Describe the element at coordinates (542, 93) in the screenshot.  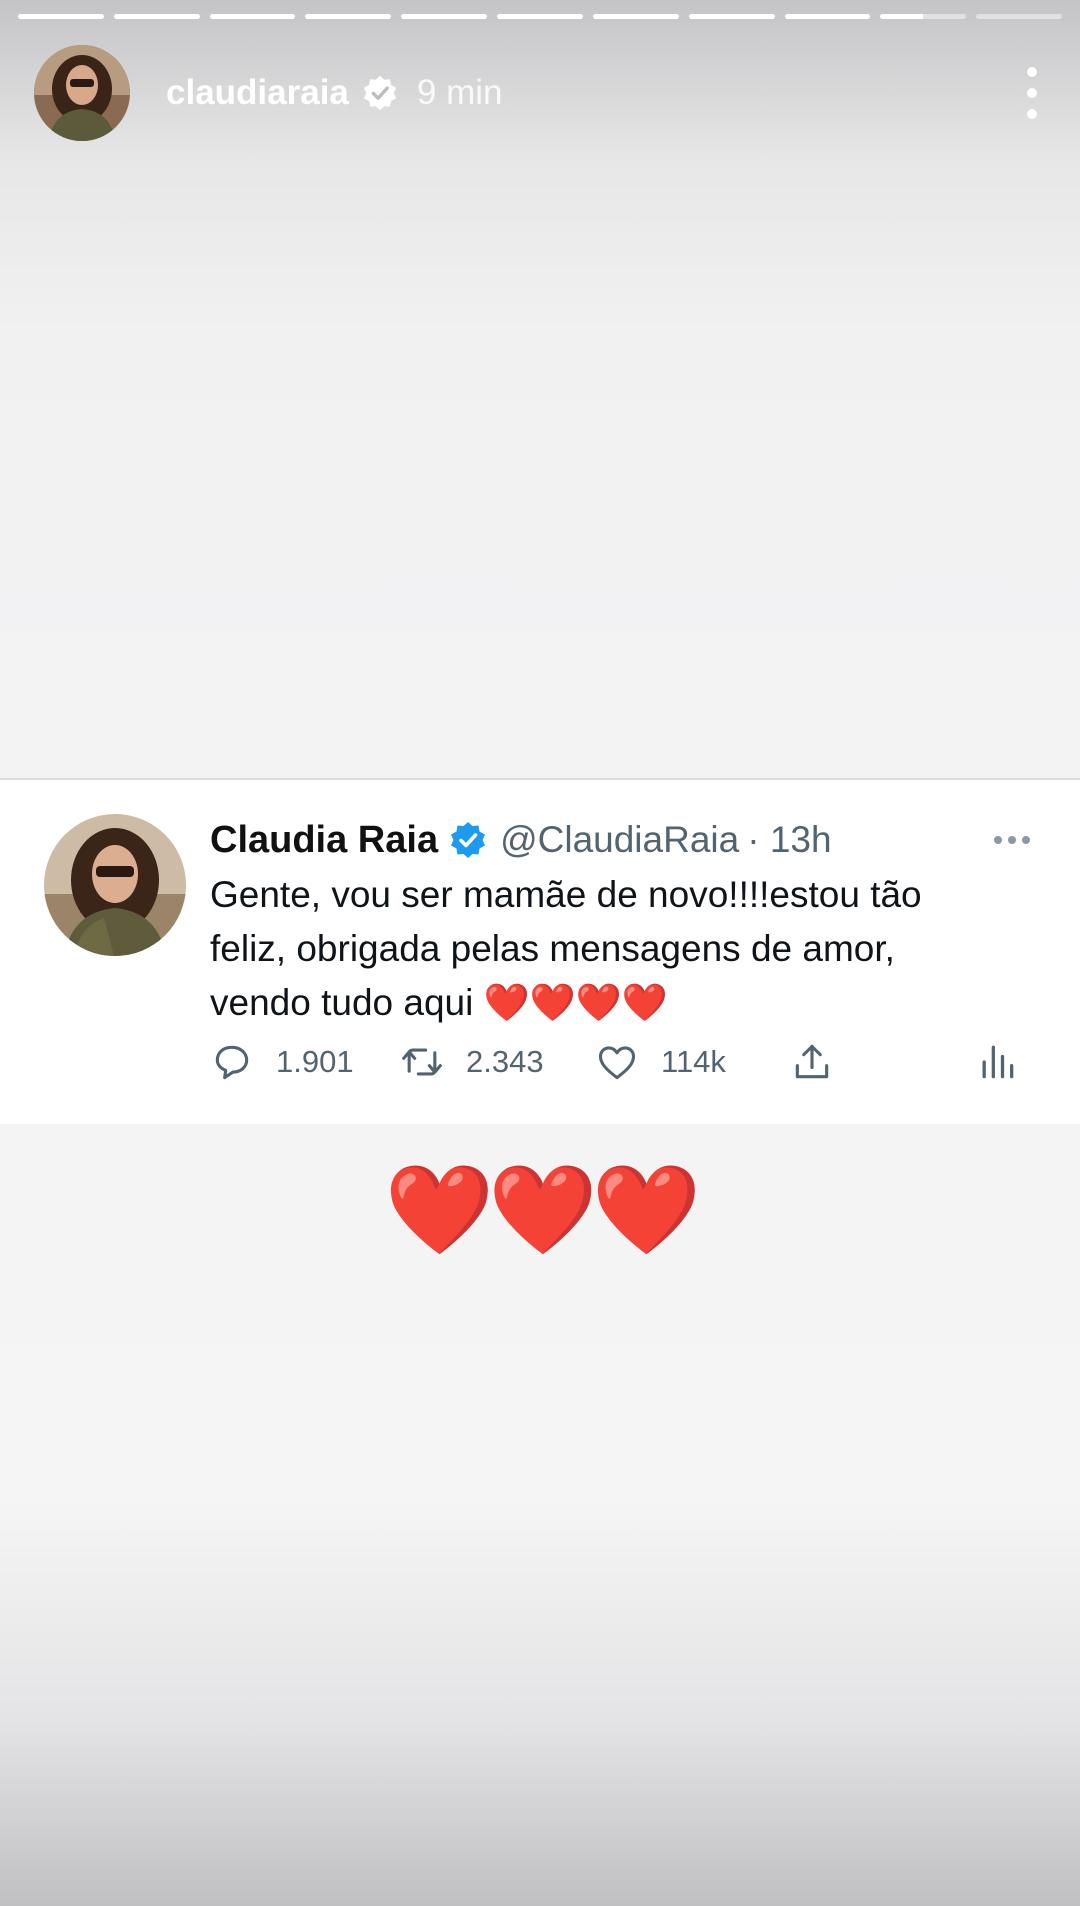
I see `story-header: claudiaraia 9 min` at that location.